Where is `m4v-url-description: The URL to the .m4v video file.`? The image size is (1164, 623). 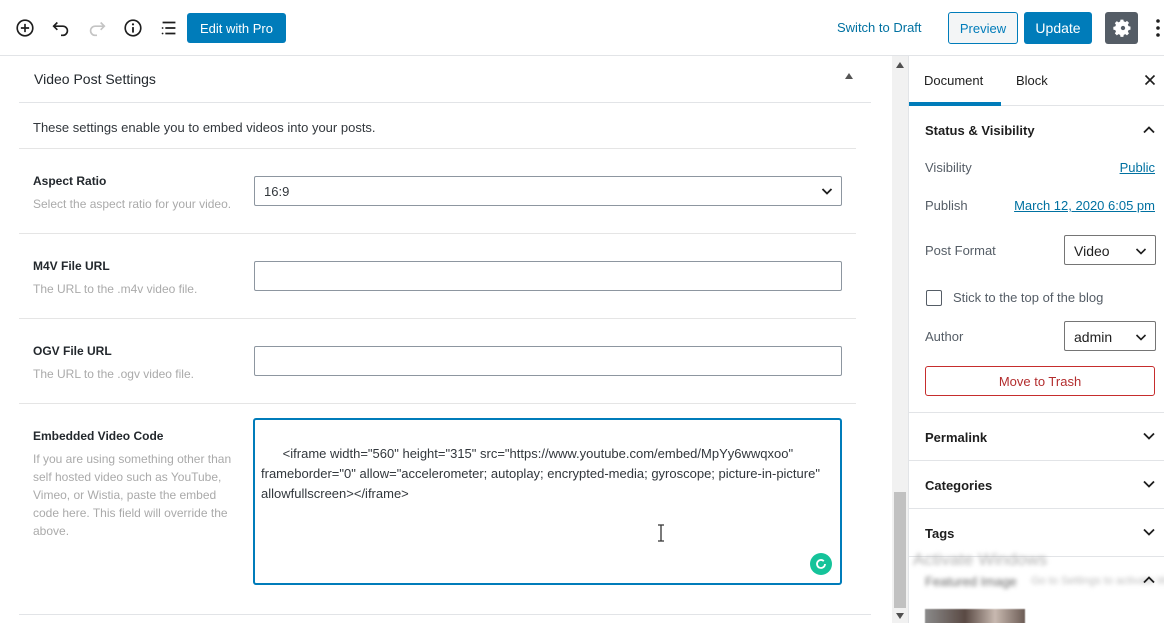
m4v-url-description: The URL to the .m4v video file. is located at coordinates (115, 289).